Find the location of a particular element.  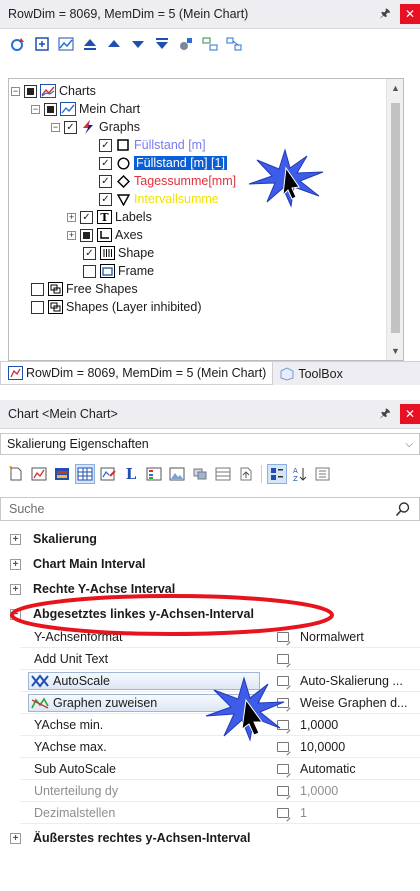

chart-properties-icon is located at coordinates (39, 474).